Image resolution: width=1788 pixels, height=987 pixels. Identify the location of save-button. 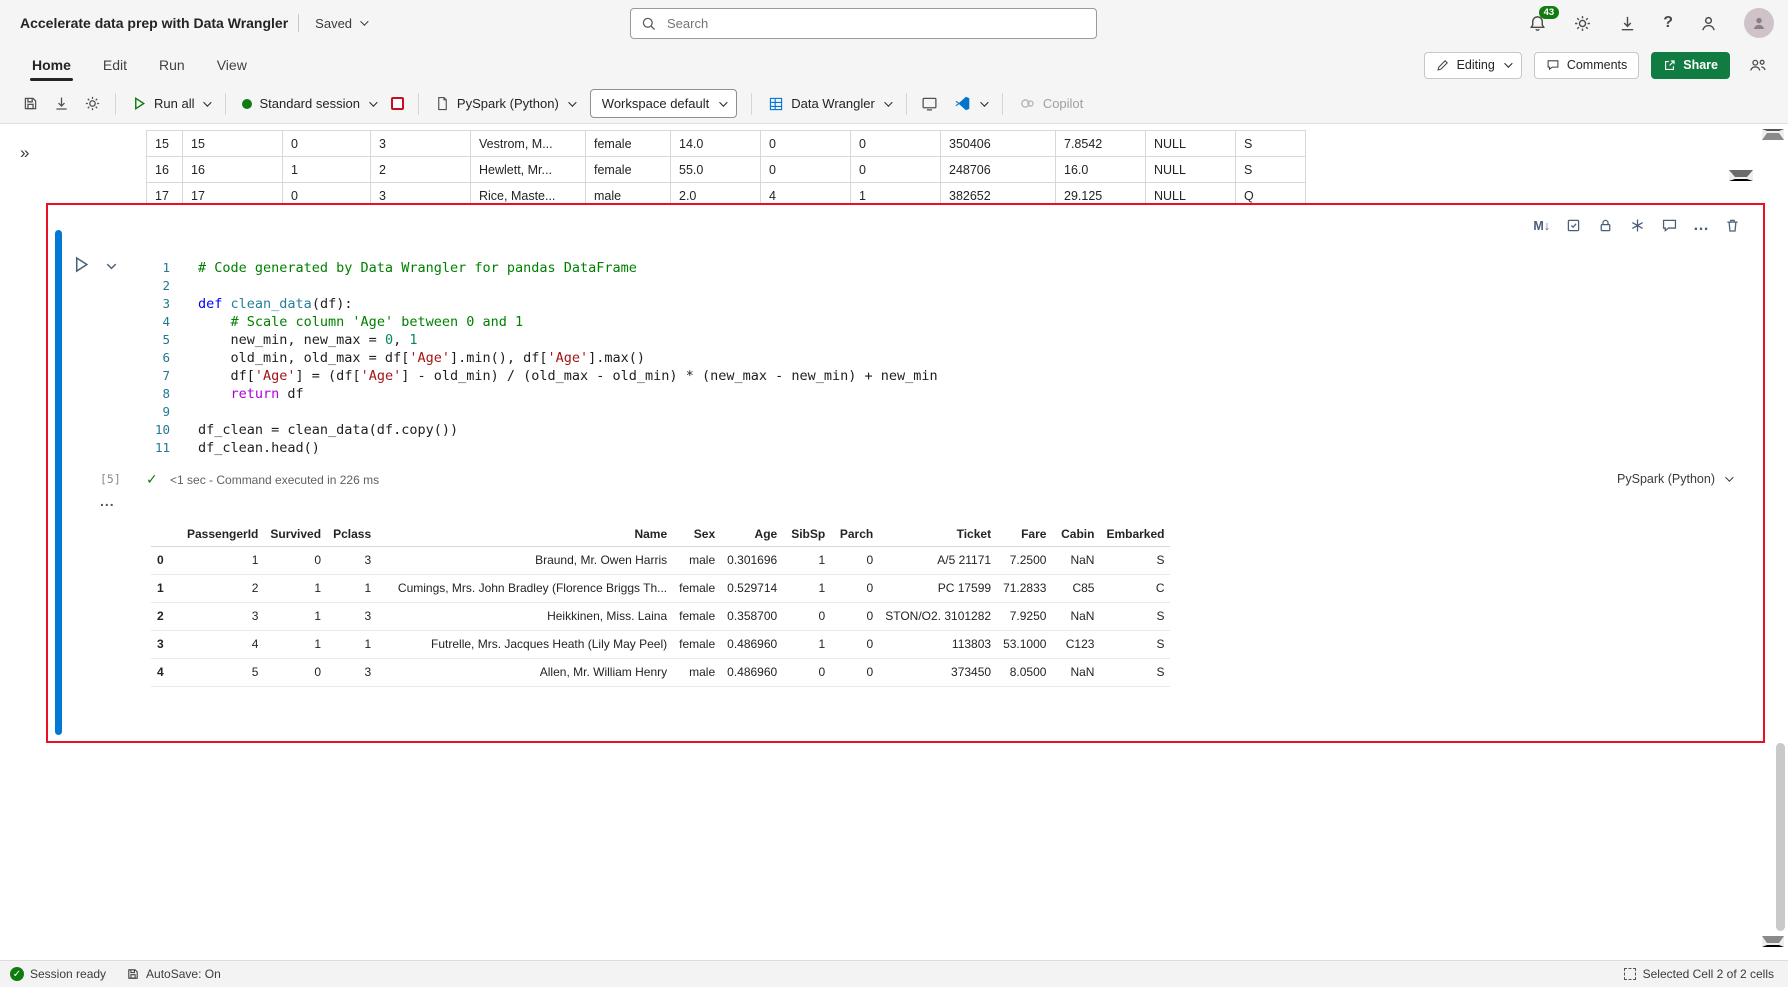
(30, 103).